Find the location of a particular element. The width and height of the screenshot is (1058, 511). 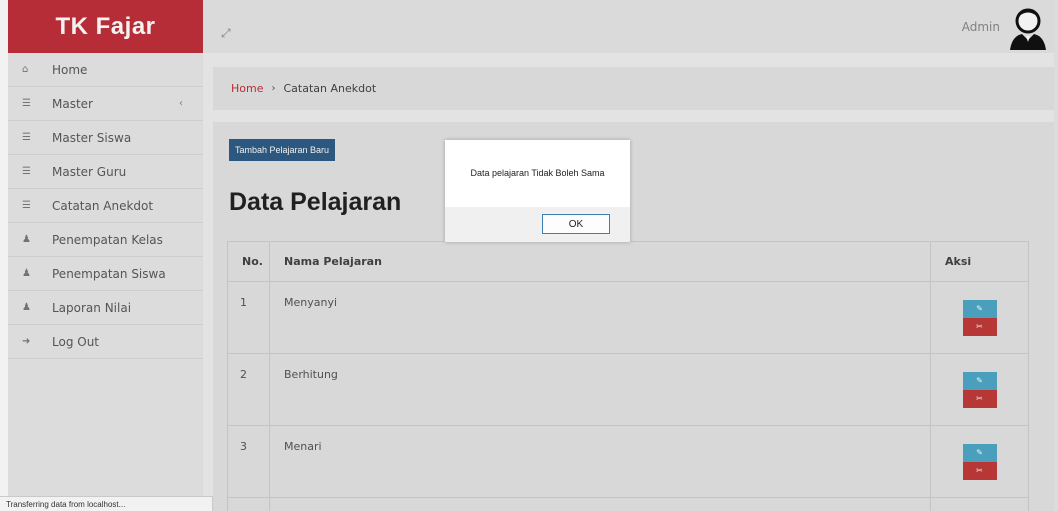

ok-button: OK is located at coordinates (576, 224).